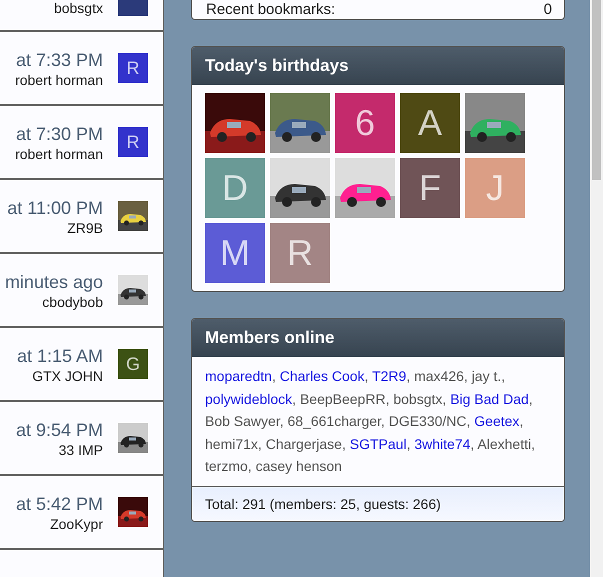 Image resolution: width=603 pixels, height=577 pixels. I want to click on member-link: Chargerjase, so click(304, 444).